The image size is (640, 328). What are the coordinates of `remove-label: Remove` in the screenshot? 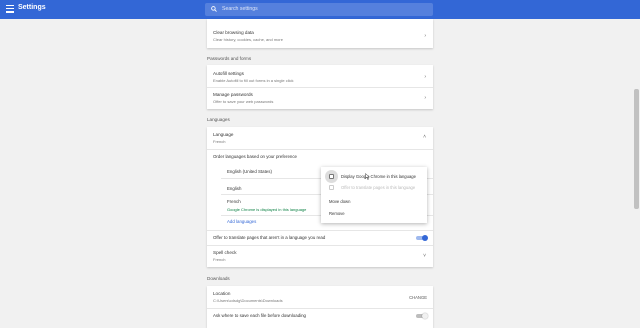 It's located at (337, 213).